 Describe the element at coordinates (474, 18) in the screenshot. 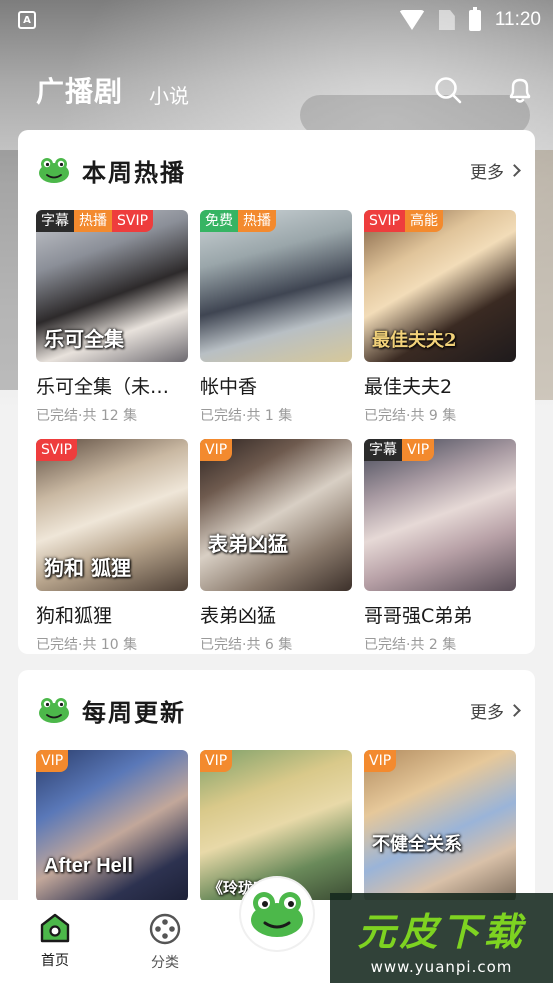

I see `battery-icon` at that location.